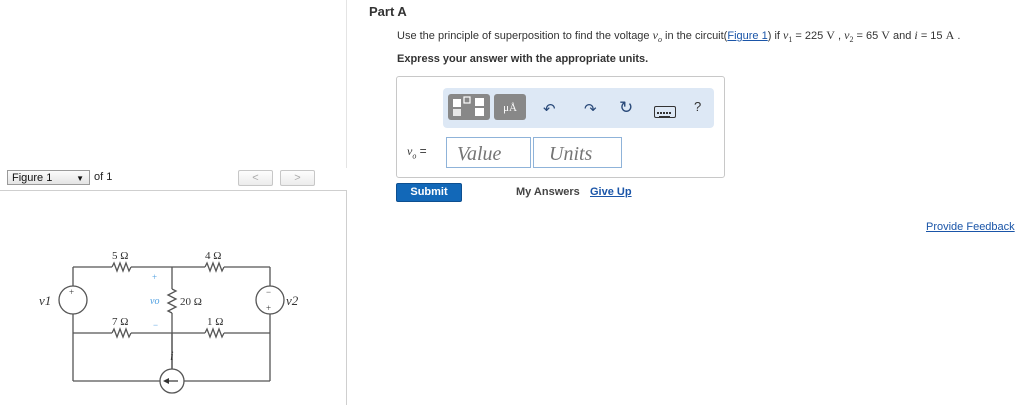 The image size is (1024, 410). Describe the element at coordinates (429, 192) in the screenshot. I see `submit-button: Submit` at that location.